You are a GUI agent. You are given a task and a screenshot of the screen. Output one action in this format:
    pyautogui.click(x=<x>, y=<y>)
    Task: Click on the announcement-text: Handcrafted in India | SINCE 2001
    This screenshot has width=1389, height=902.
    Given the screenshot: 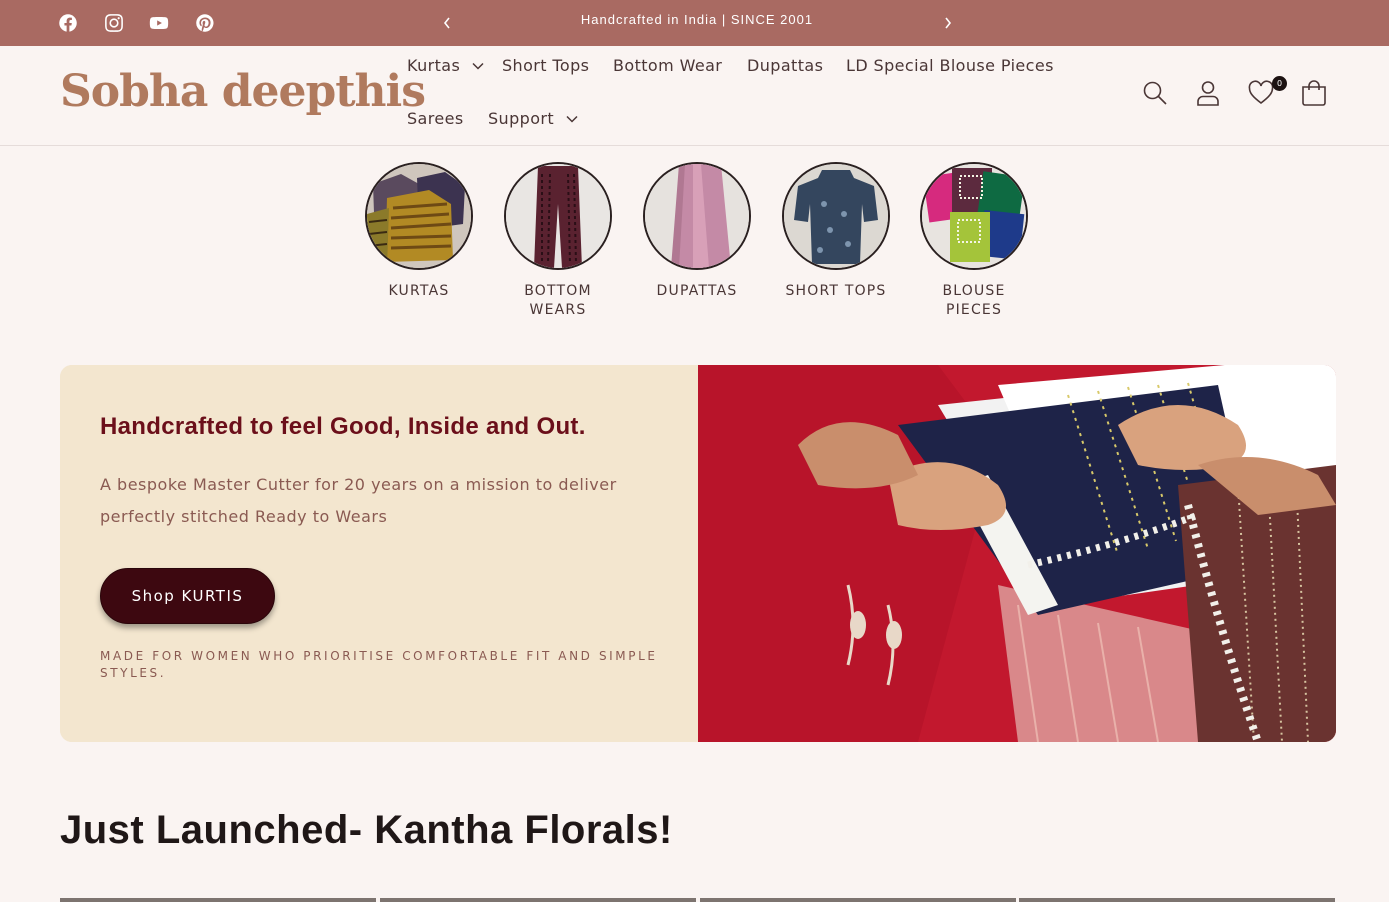 What is the action you would take?
    pyautogui.click(x=697, y=19)
    